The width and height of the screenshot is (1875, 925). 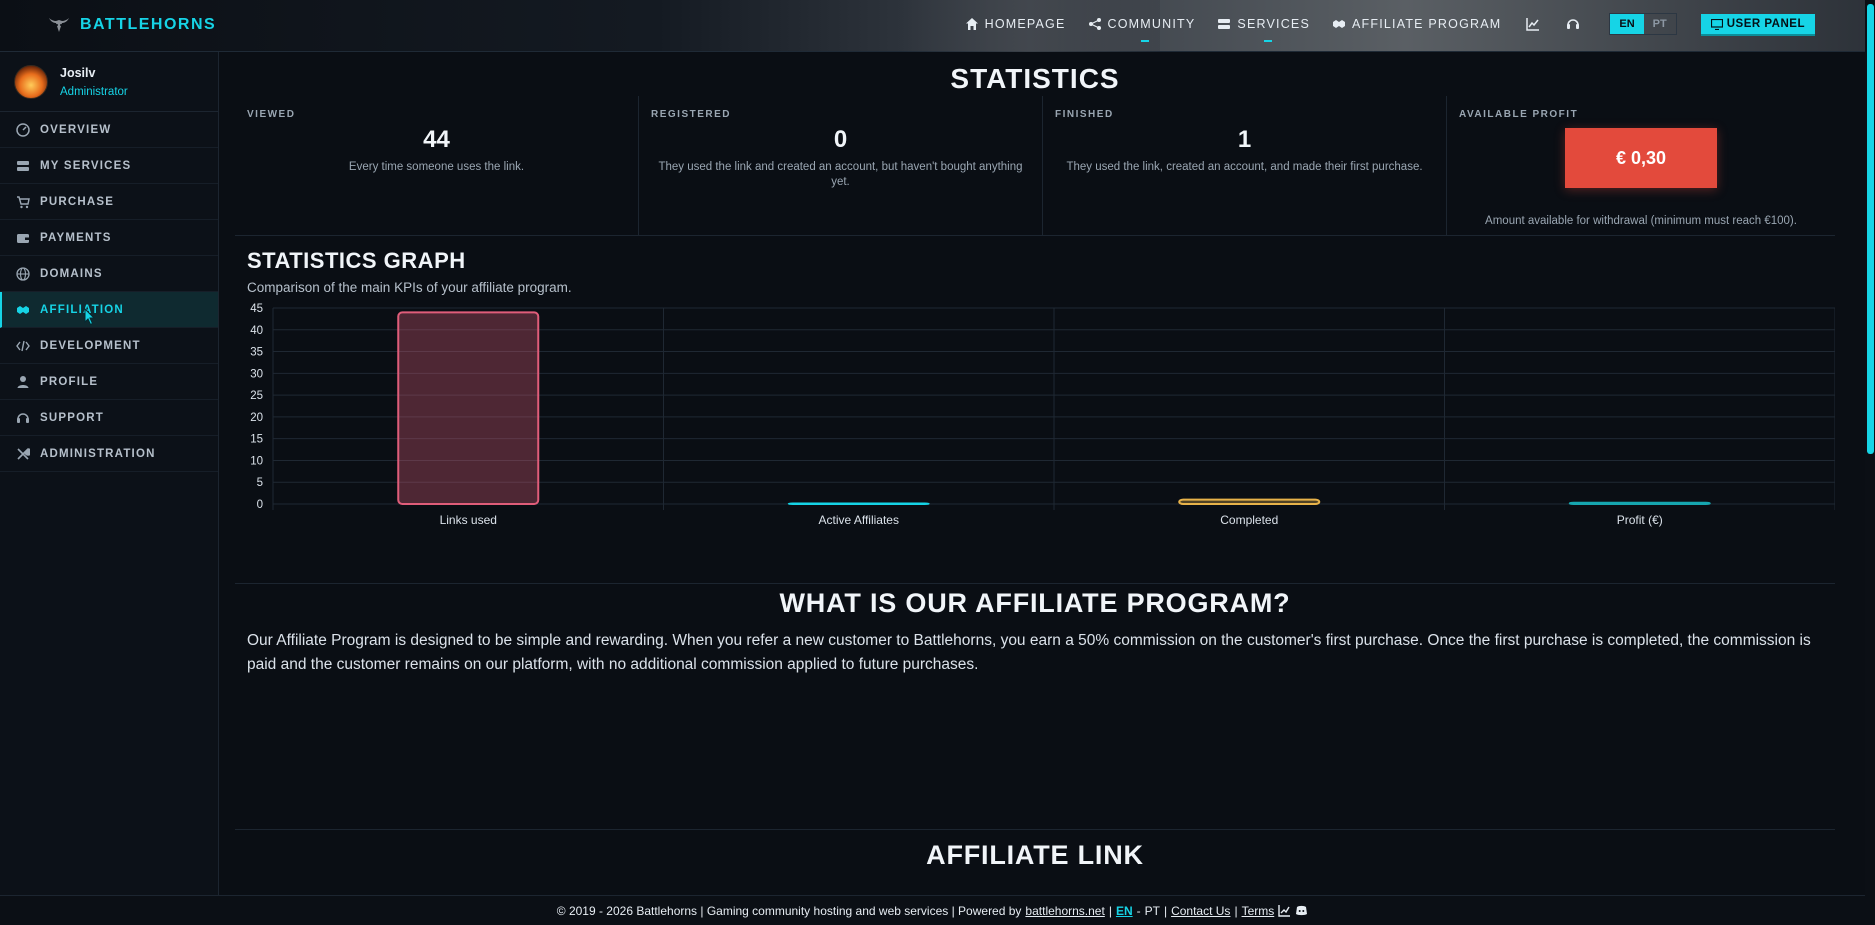 What do you see at coordinates (1064, 911) in the screenshot?
I see `footer-powered-link: battlehorns.net` at bounding box center [1064, 911].